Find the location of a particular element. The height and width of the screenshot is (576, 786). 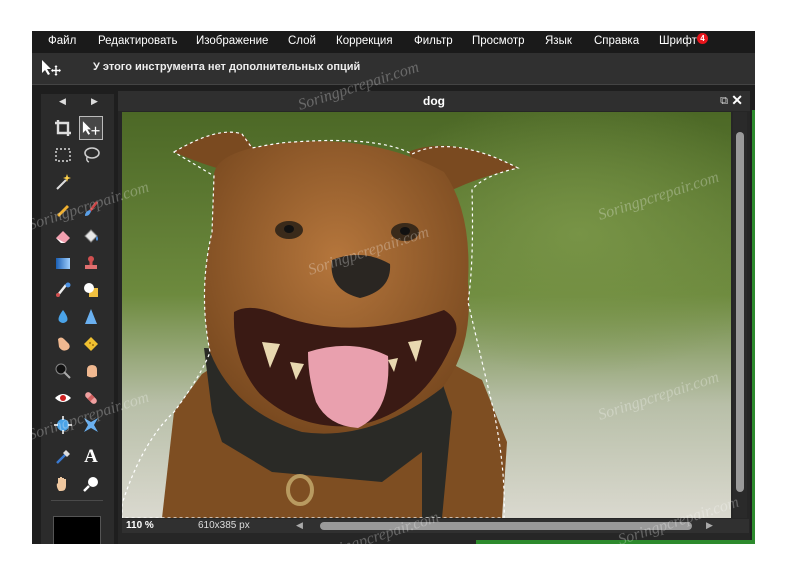

brush-icon is located at coordinates (91, 209).